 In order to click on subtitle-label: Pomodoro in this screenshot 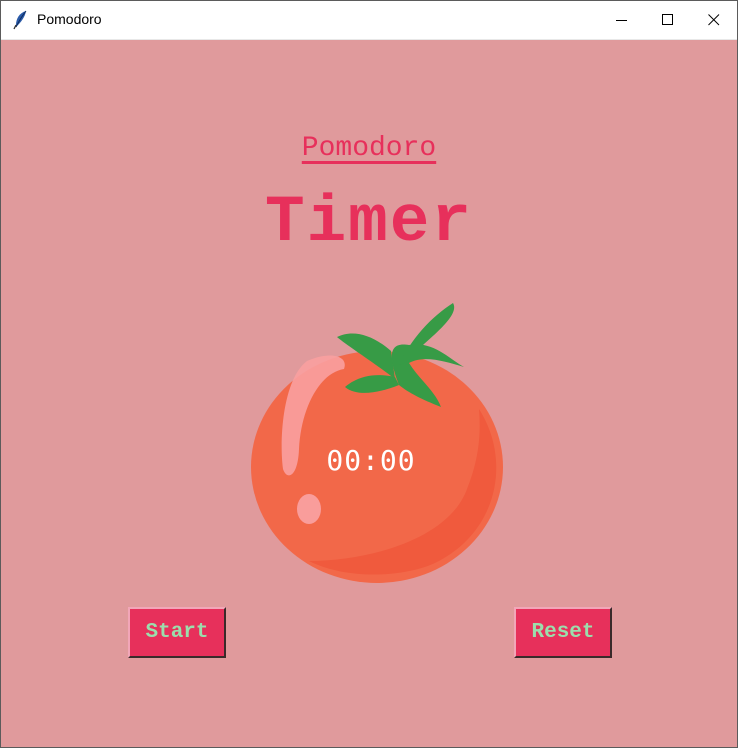, I will do `click(369, 148)`.